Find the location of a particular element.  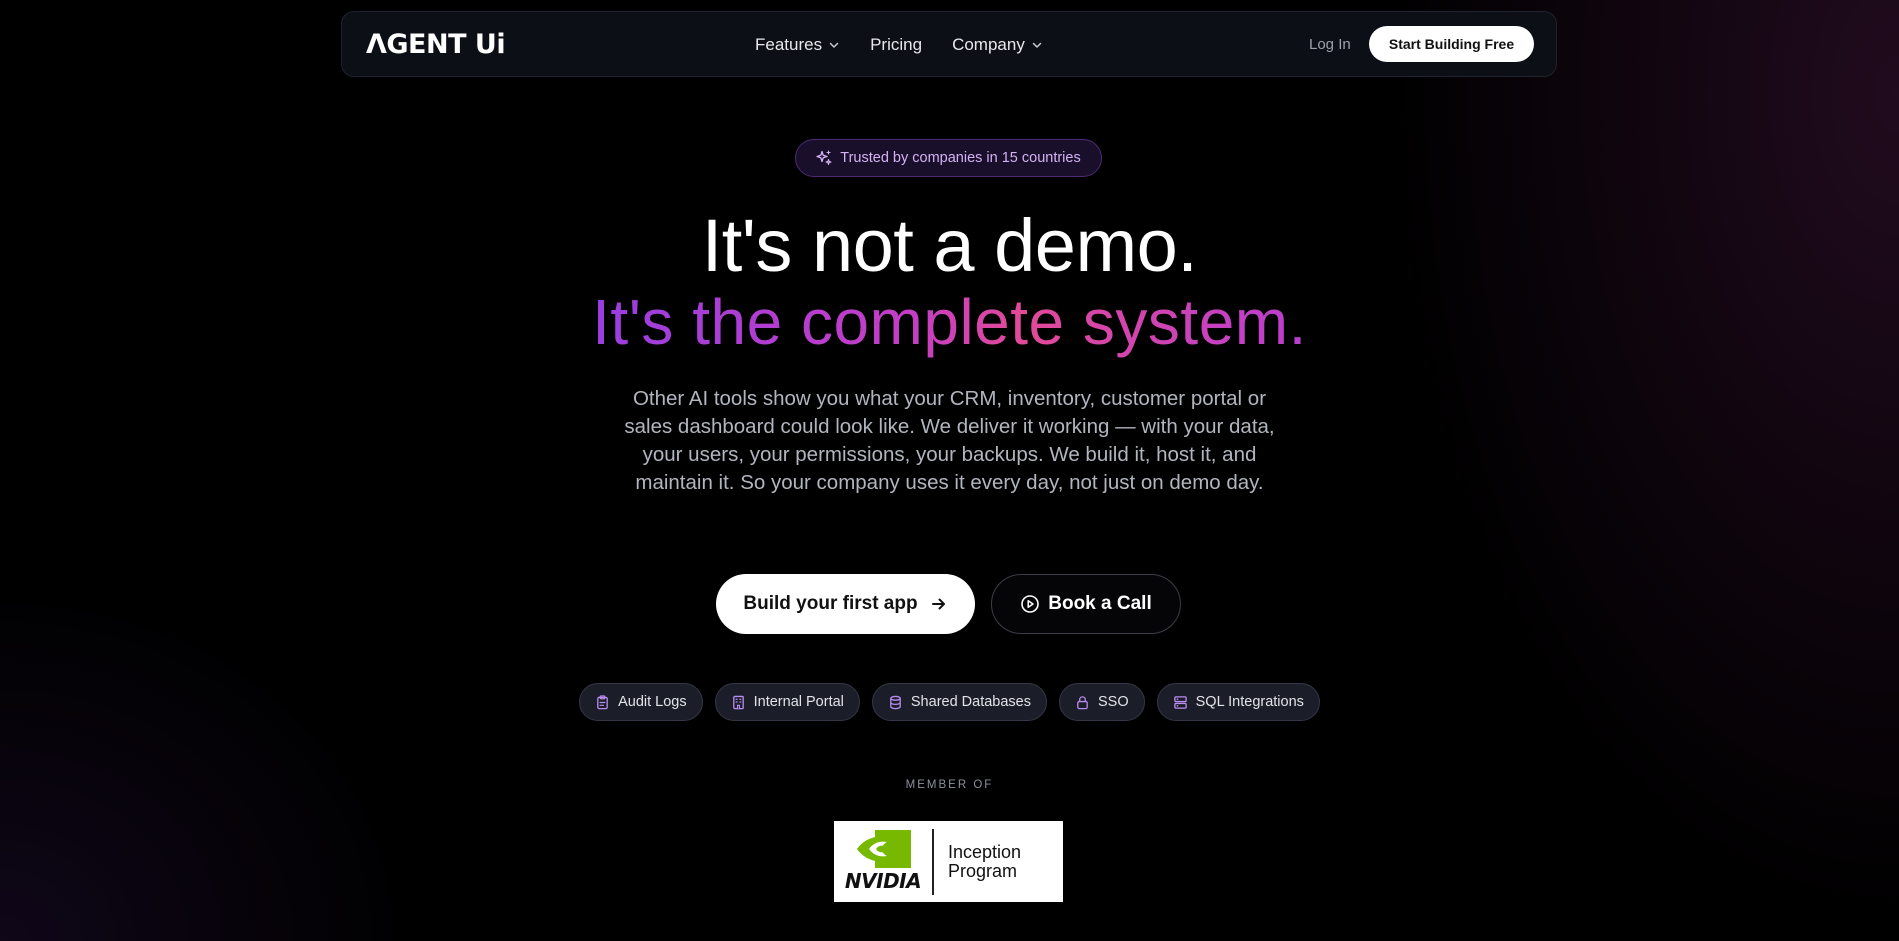

chip-shared-databases: Shared Databases is located at coordinates (959, 702).